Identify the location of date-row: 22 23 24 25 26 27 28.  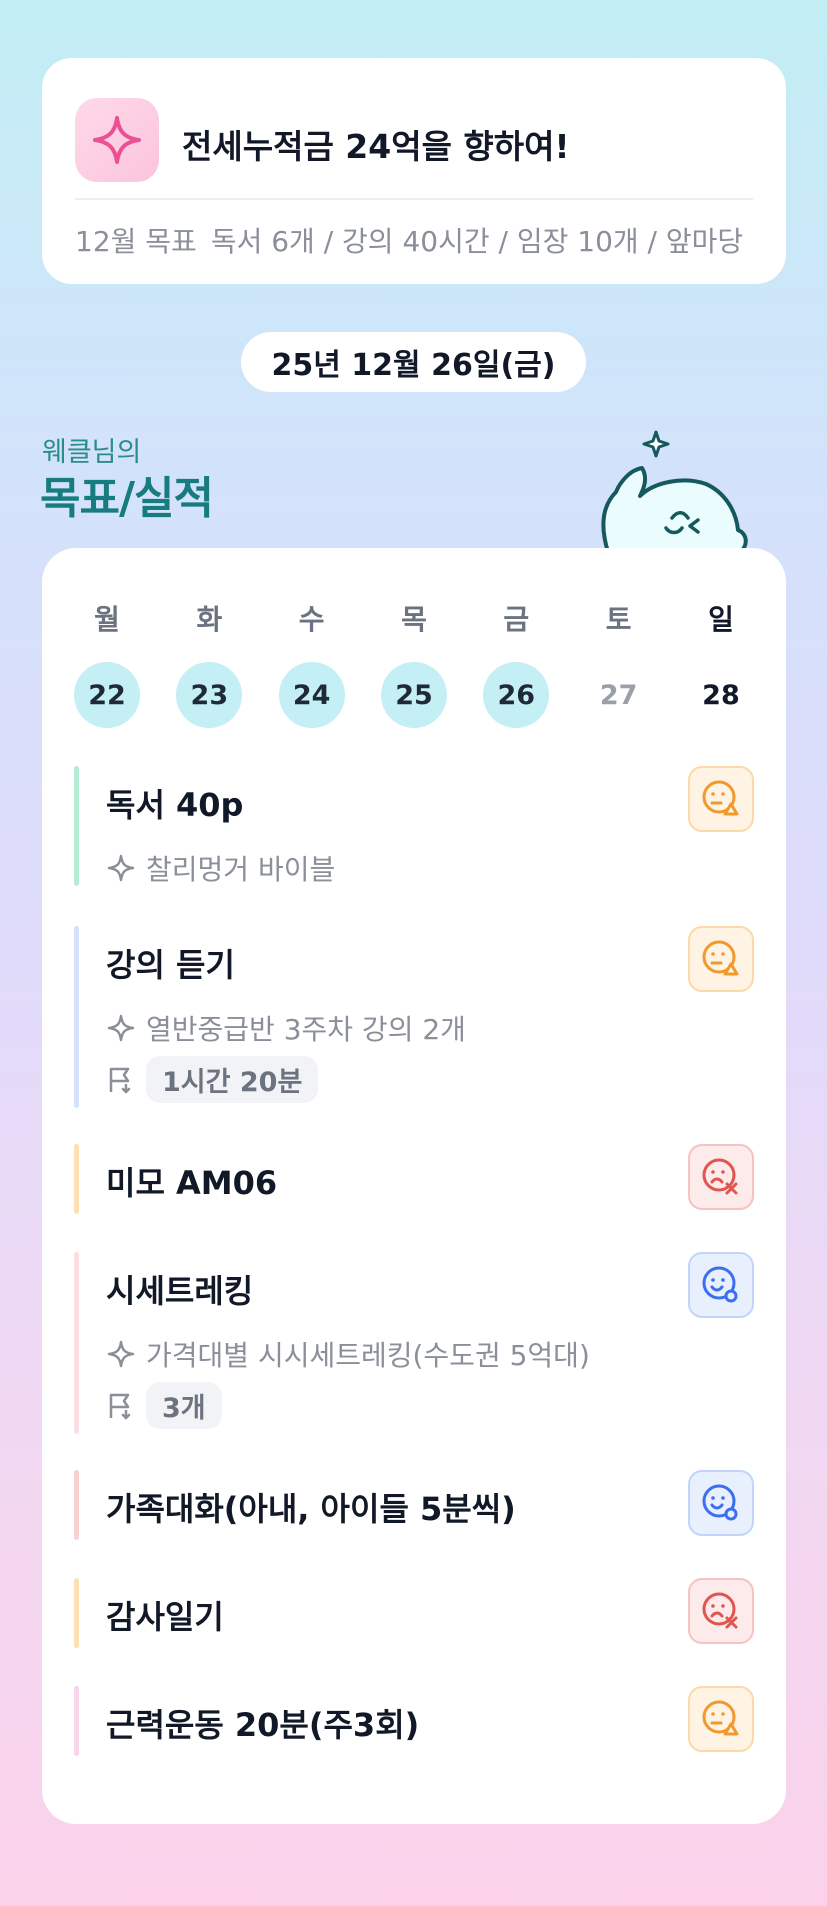
(414, 695).